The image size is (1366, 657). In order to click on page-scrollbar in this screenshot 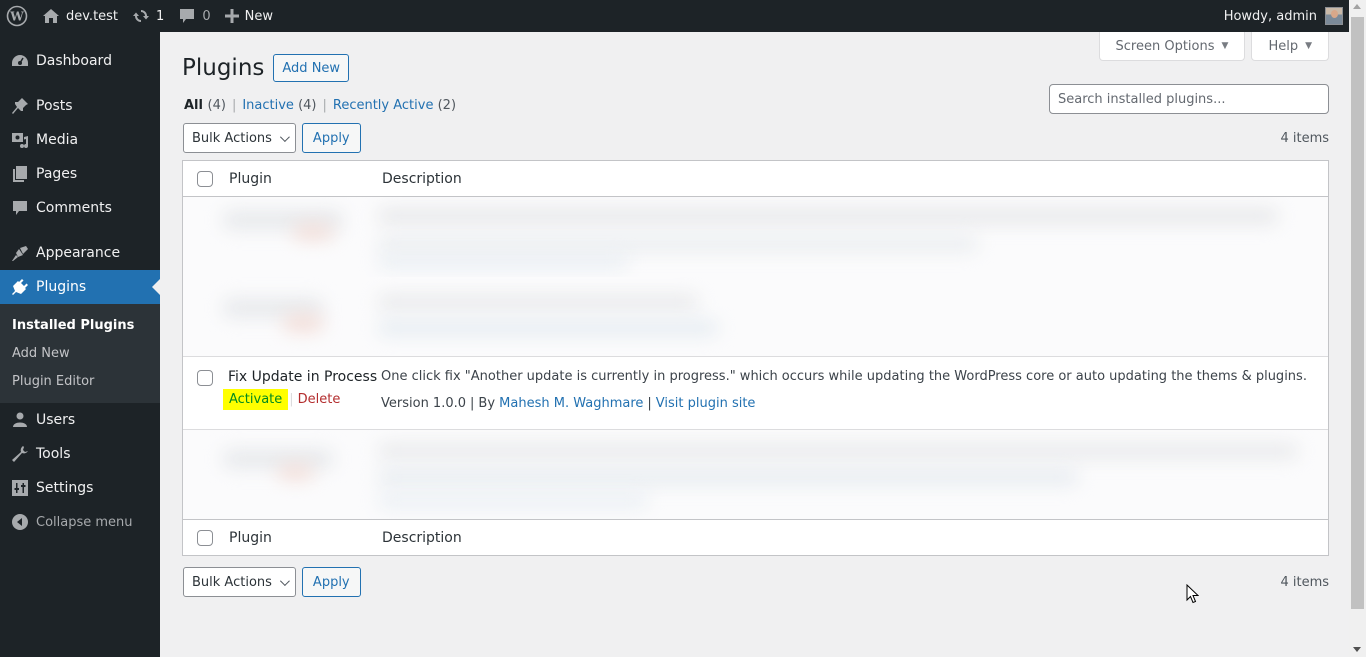, I will do `click(1357, 328)`.